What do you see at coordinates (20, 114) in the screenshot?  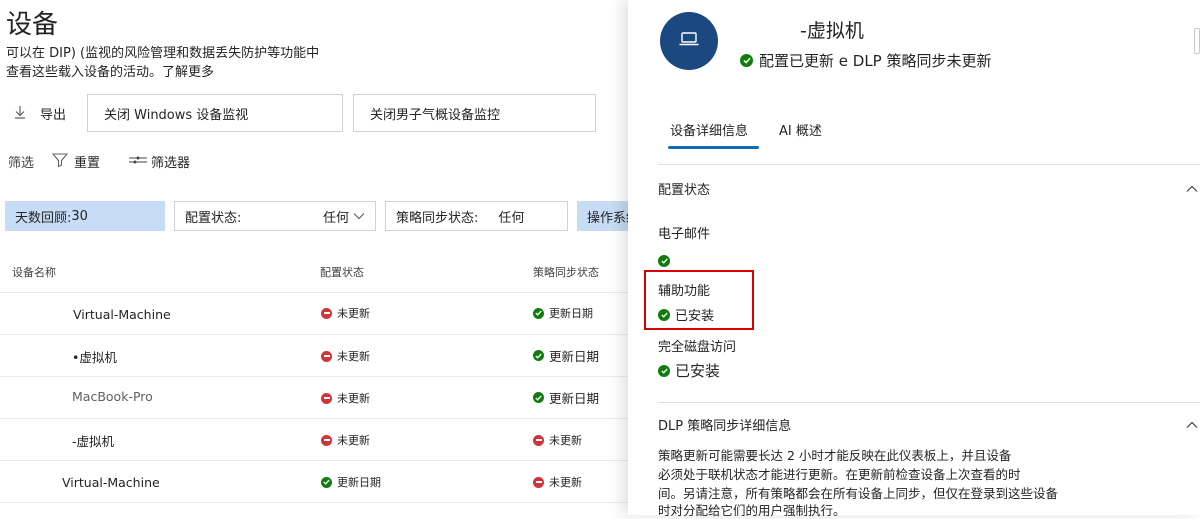 I see `download-icon` at bounding box center [20, 114].